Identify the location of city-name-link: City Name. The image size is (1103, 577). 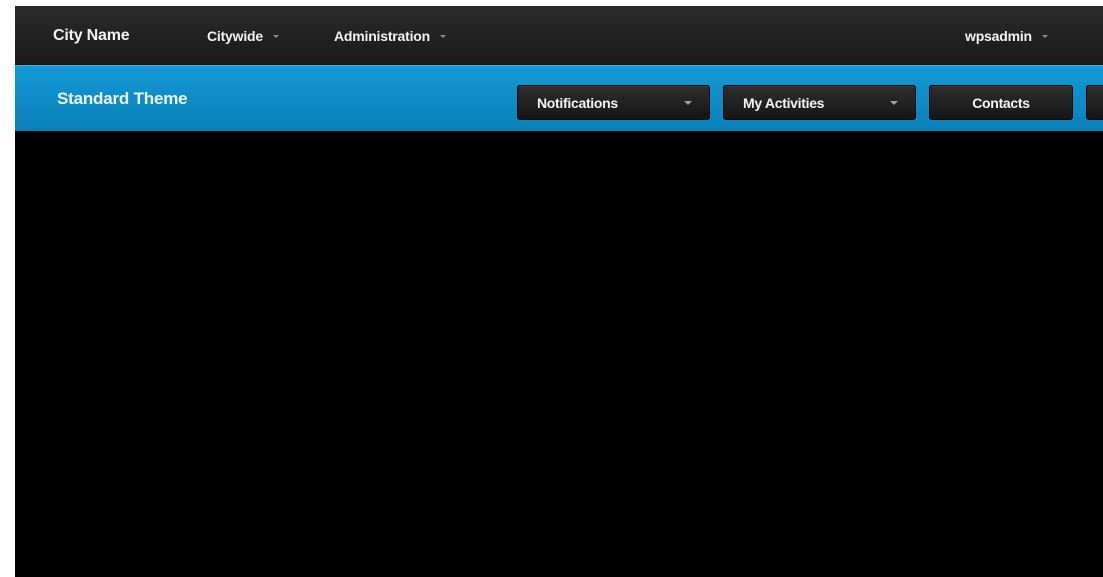
(91, 35).